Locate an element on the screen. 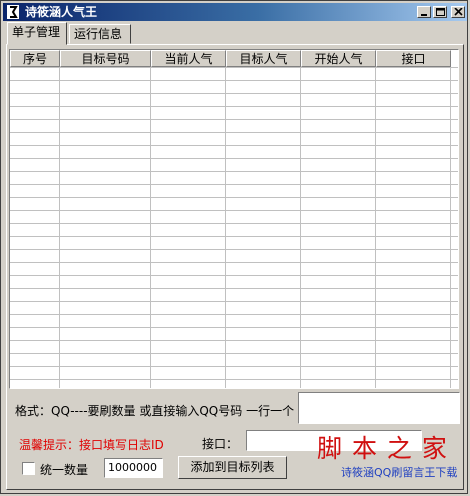 The width and height of the screenshot is (470, 496). app-icon is located at coordinates (13, 12).